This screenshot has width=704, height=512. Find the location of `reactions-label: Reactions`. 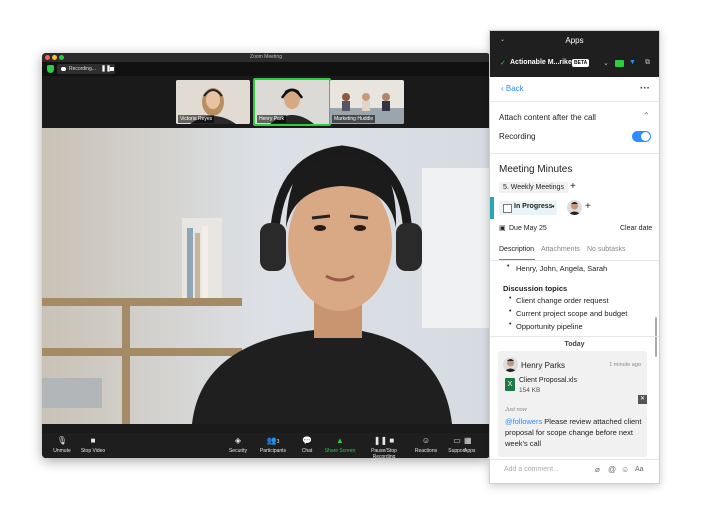

reactions-label: Reactions is located at coordinates (426, 451).